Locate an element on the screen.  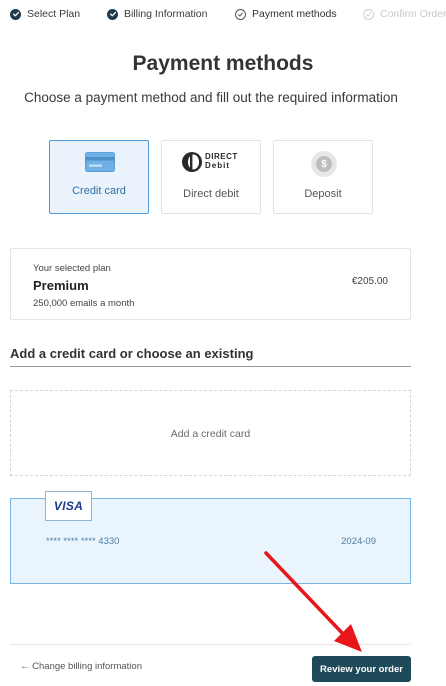
dollar-coin-icon: $ is located at coordinates (324, 164).